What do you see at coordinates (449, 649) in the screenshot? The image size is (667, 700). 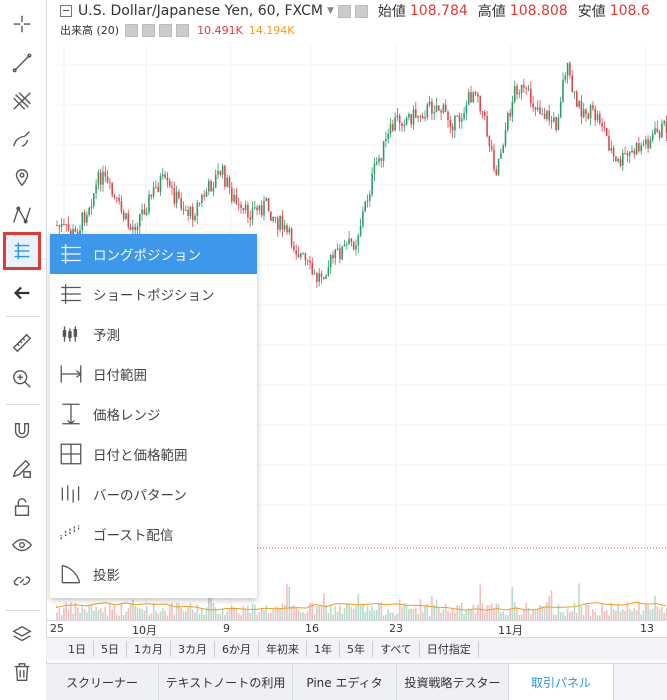 I see `timeframe-custom-date: 日付指定` at bounding box center [449, 649].